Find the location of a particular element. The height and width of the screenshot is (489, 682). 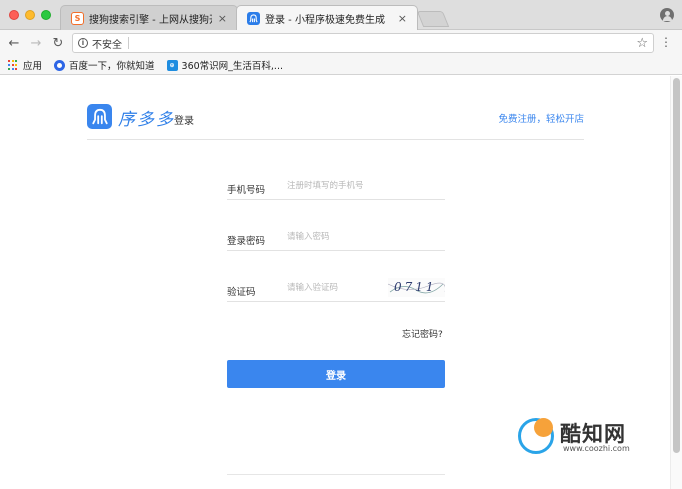

arrow-right-icon: → is located at coordinates (36, 43).